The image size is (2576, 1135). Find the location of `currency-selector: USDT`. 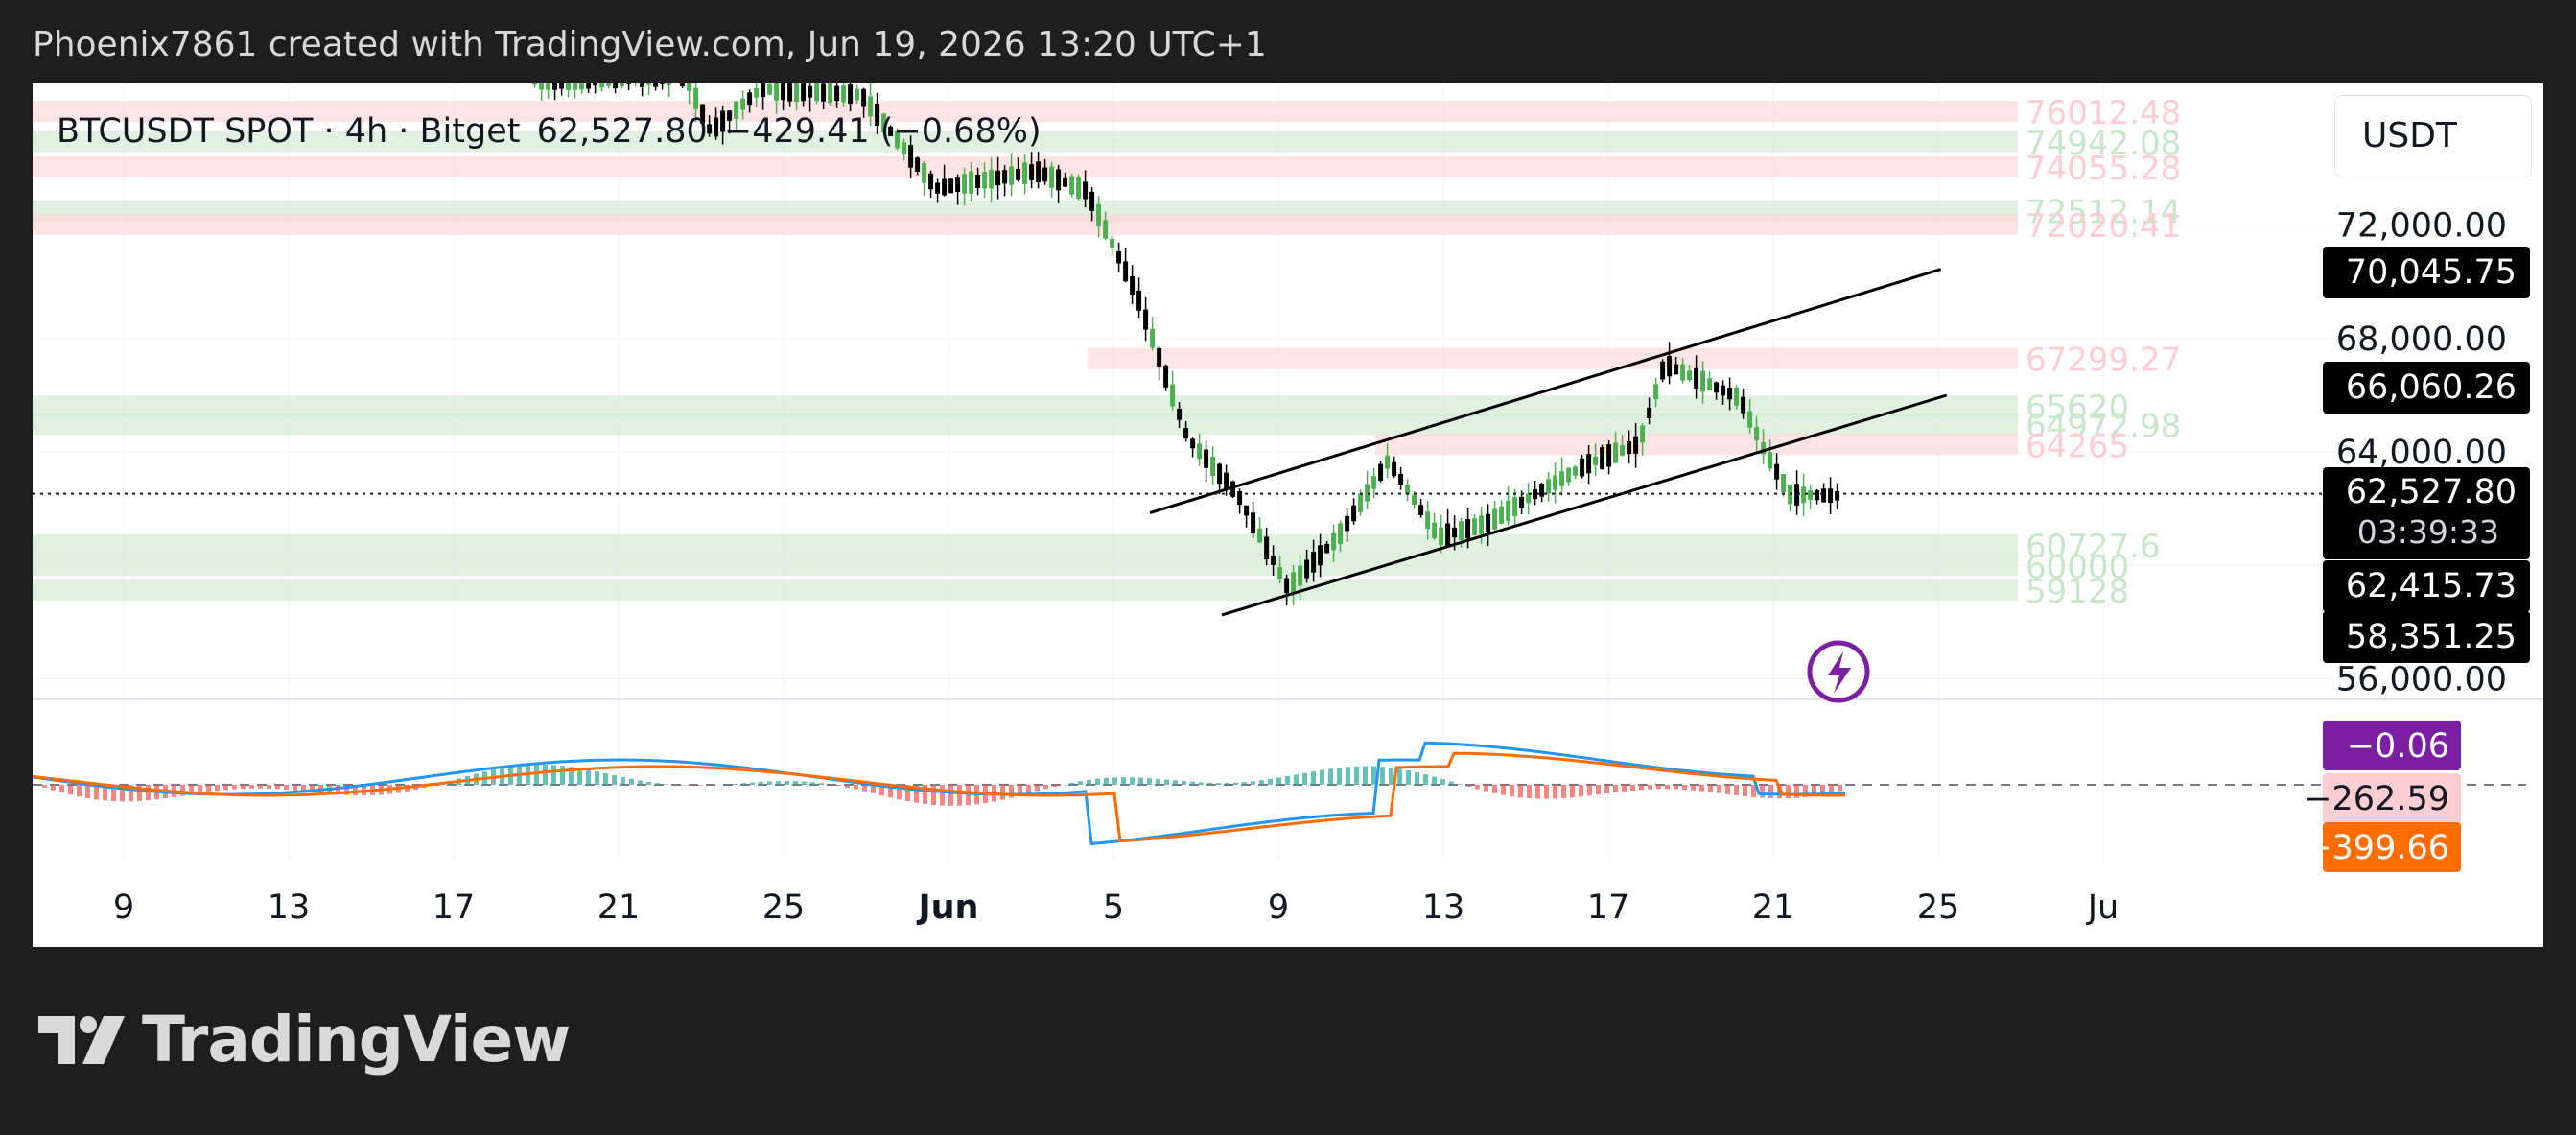

currency-selector: USDT is located at coordinates (2433, 136).